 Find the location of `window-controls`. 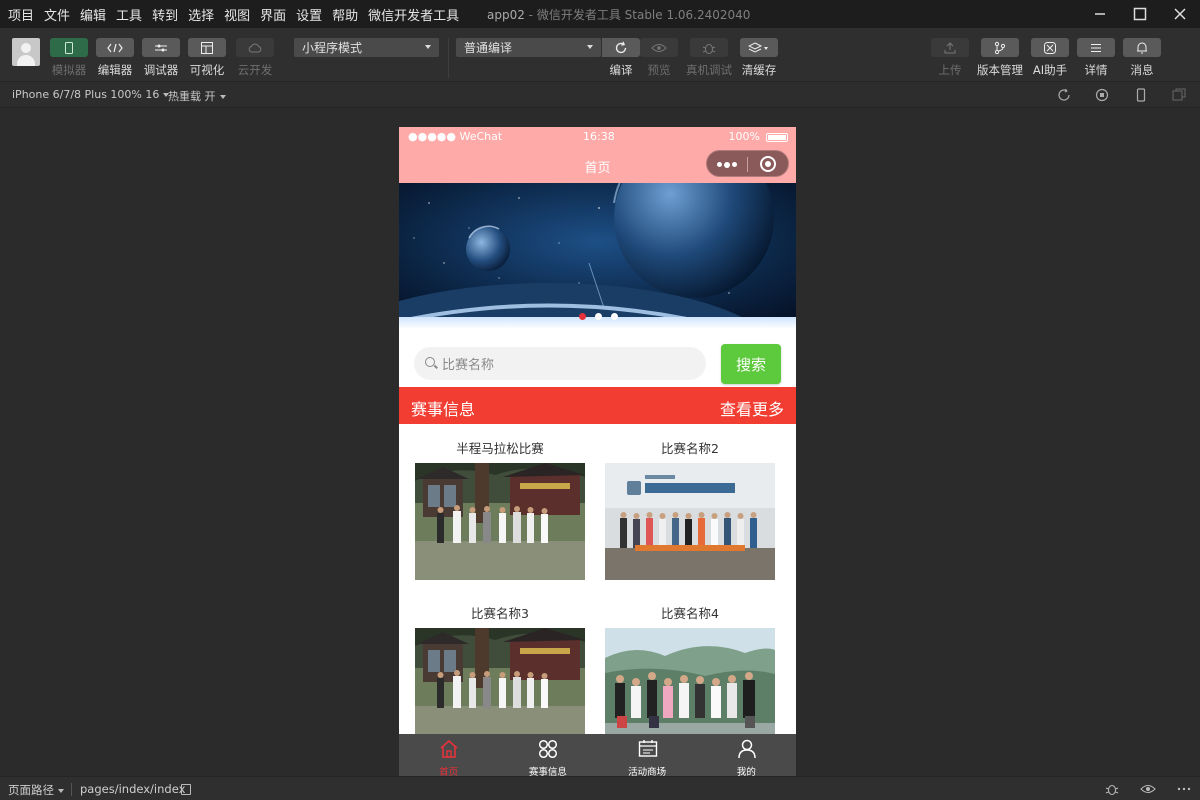

window-controls is located at coordinates (1140, 14).